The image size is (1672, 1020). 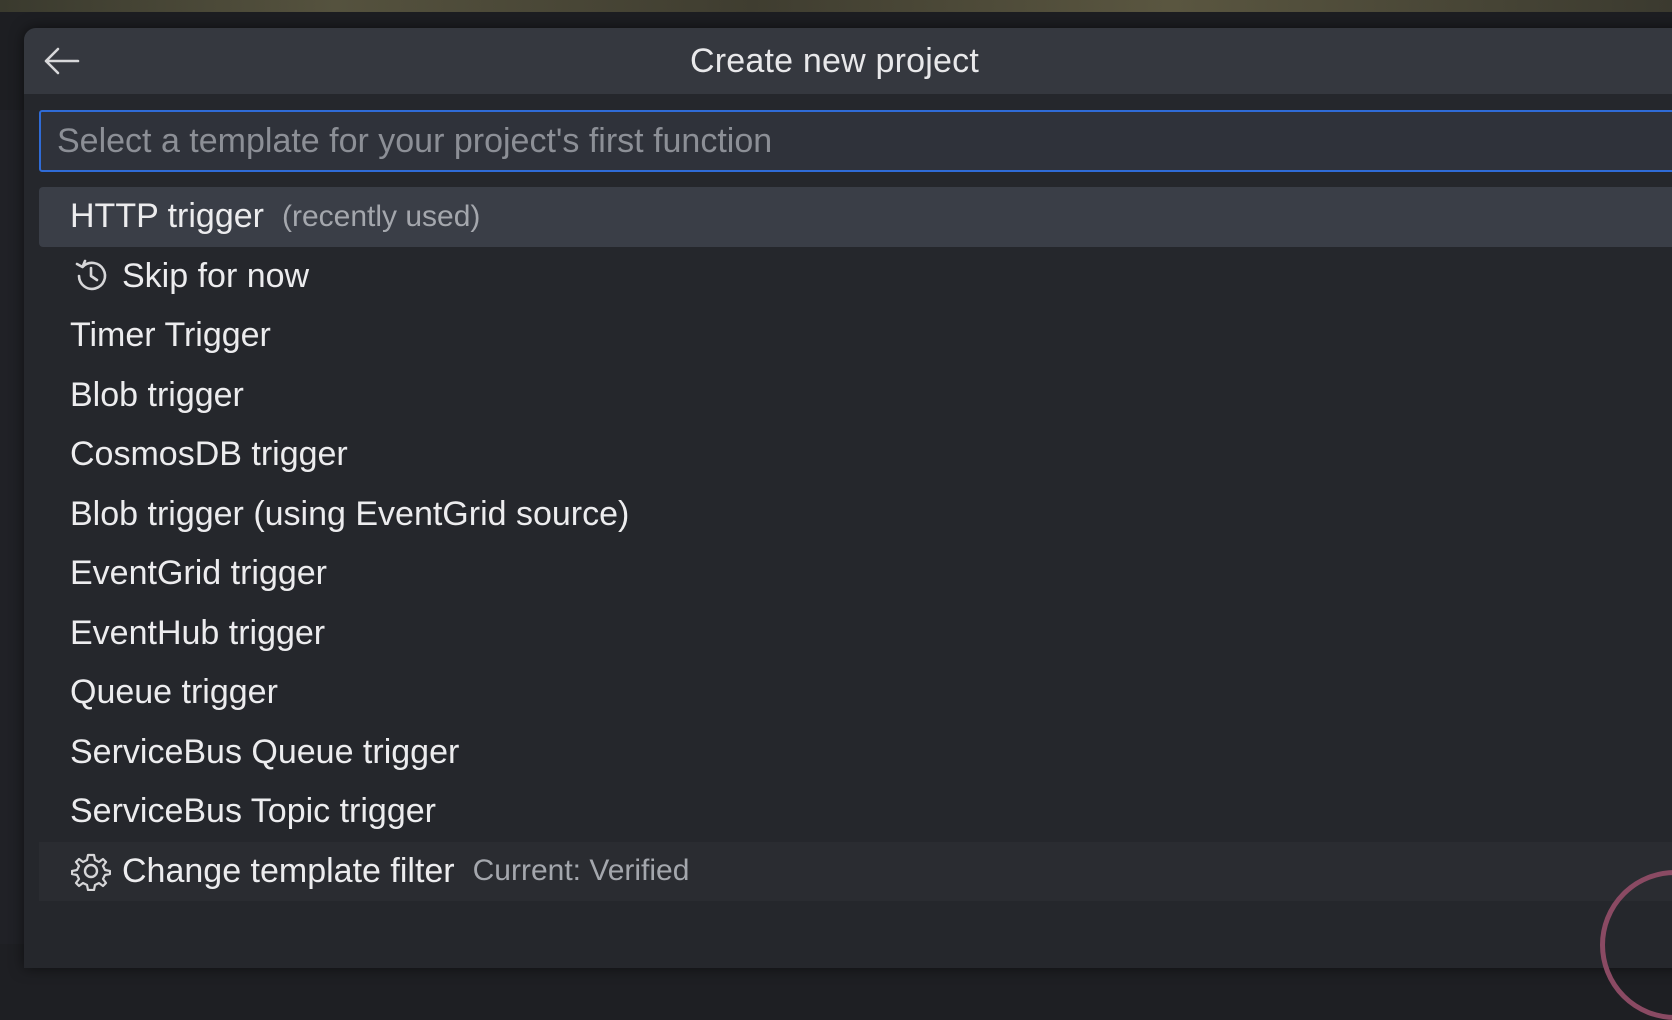 I want to click on dialog-header: Create new project, so click(x=848, y=61).